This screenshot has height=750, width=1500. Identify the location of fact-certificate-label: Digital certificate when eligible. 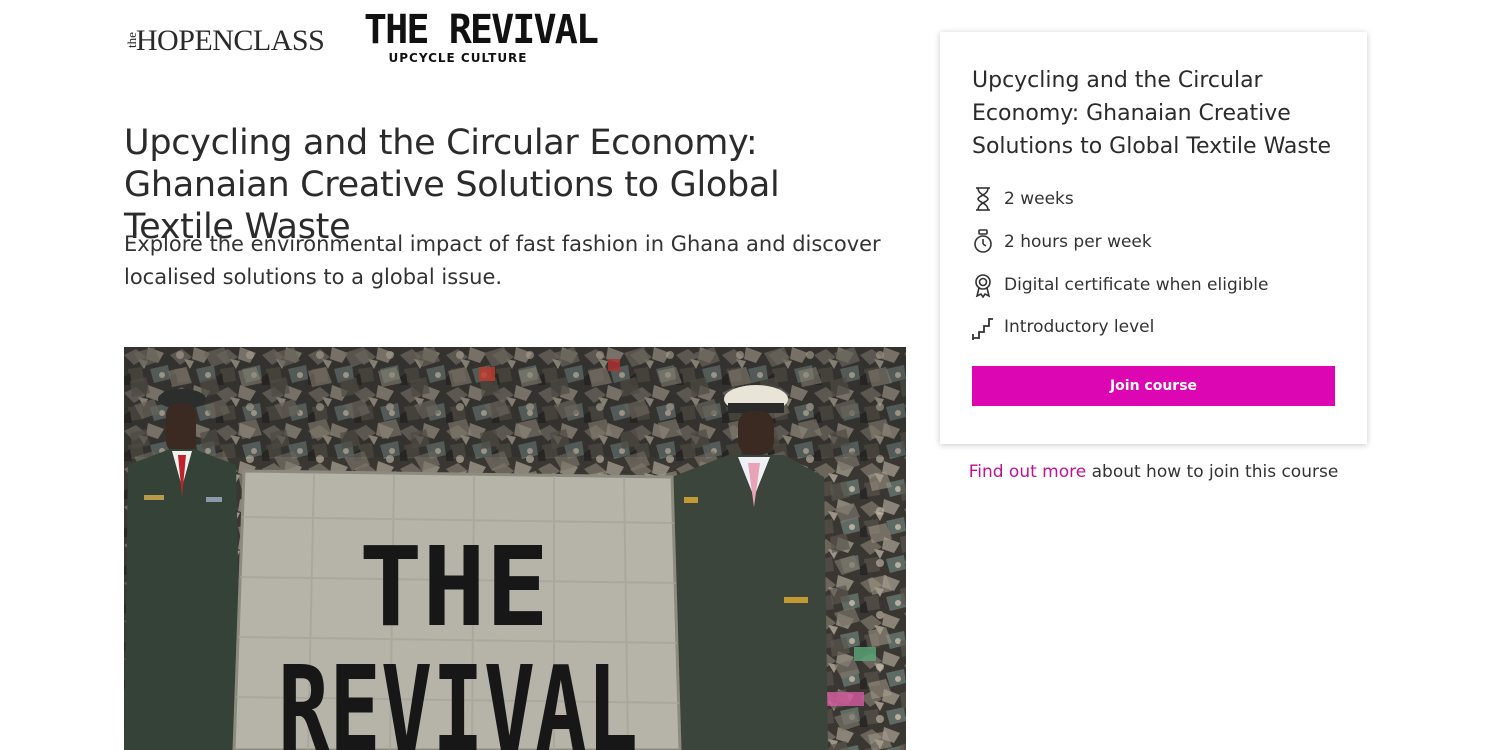
(1136, 284).